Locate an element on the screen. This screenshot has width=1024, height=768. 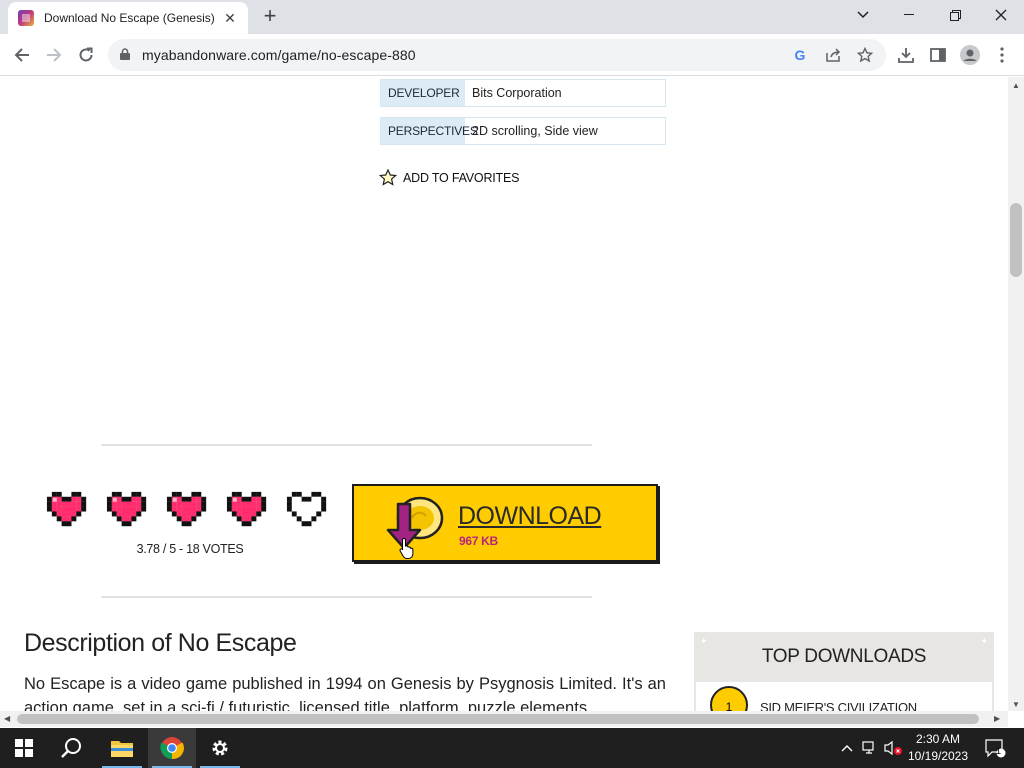
rank-medal-icon: 1 is located at coordinates (729, 698).